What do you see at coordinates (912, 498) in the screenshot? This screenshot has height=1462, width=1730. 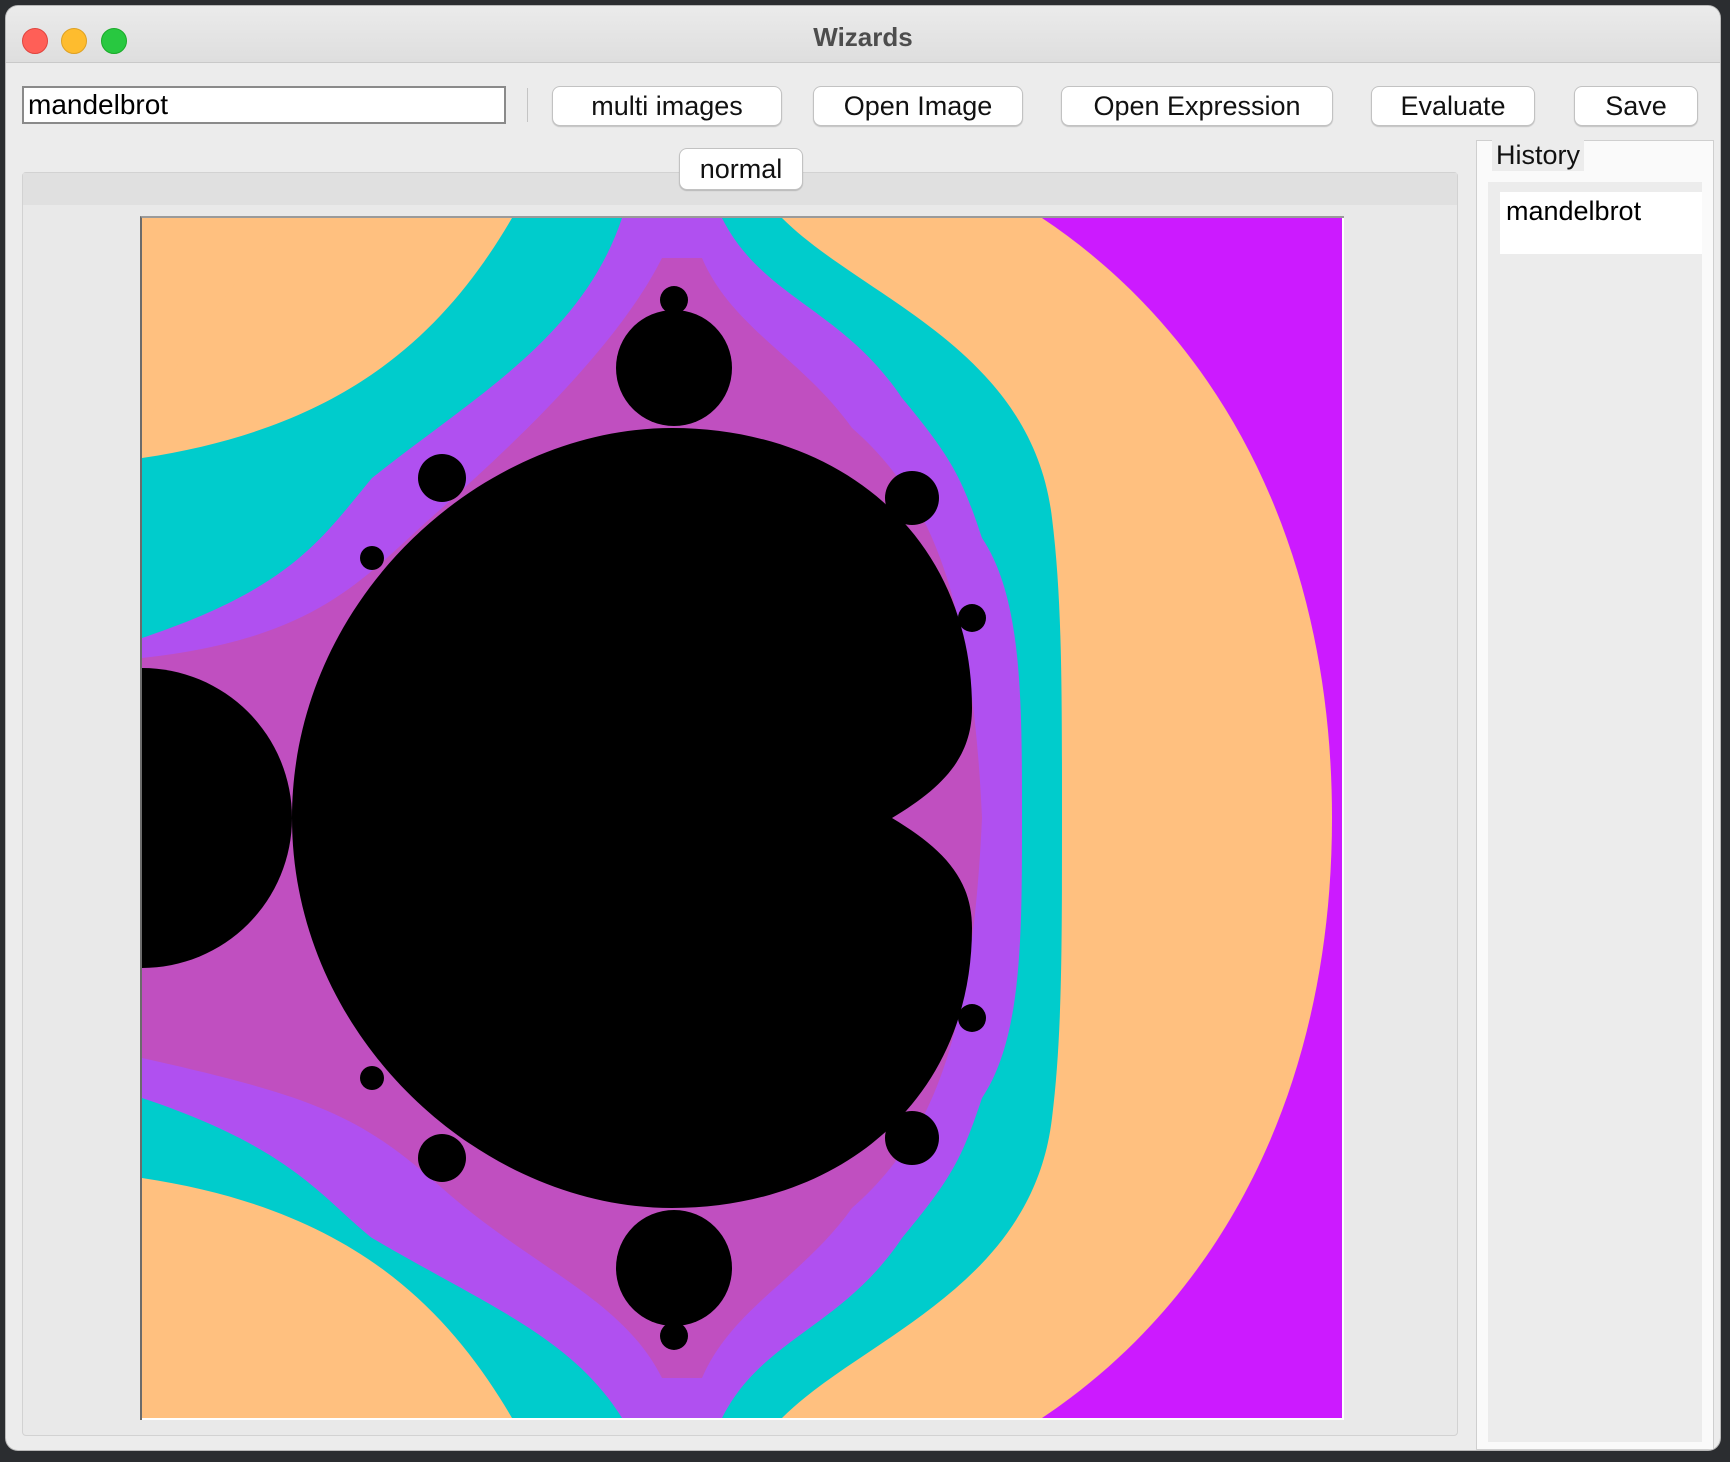 I see `upper-right-bulb` at bounding box center [912, 498].